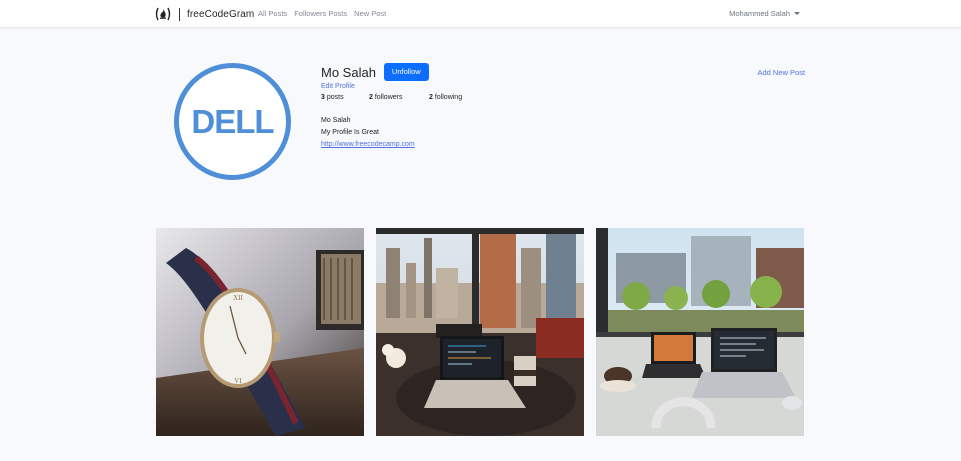 The height and width of the screenshot is (461, 961). I want to click on stat-posts-count: 3, so click(323, 97).